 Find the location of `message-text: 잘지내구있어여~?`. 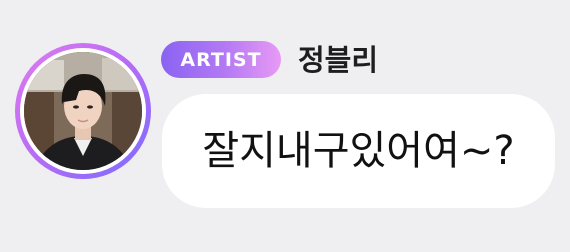

message-text: 잘지내구있어여~? is located at coordinates (358, 151).